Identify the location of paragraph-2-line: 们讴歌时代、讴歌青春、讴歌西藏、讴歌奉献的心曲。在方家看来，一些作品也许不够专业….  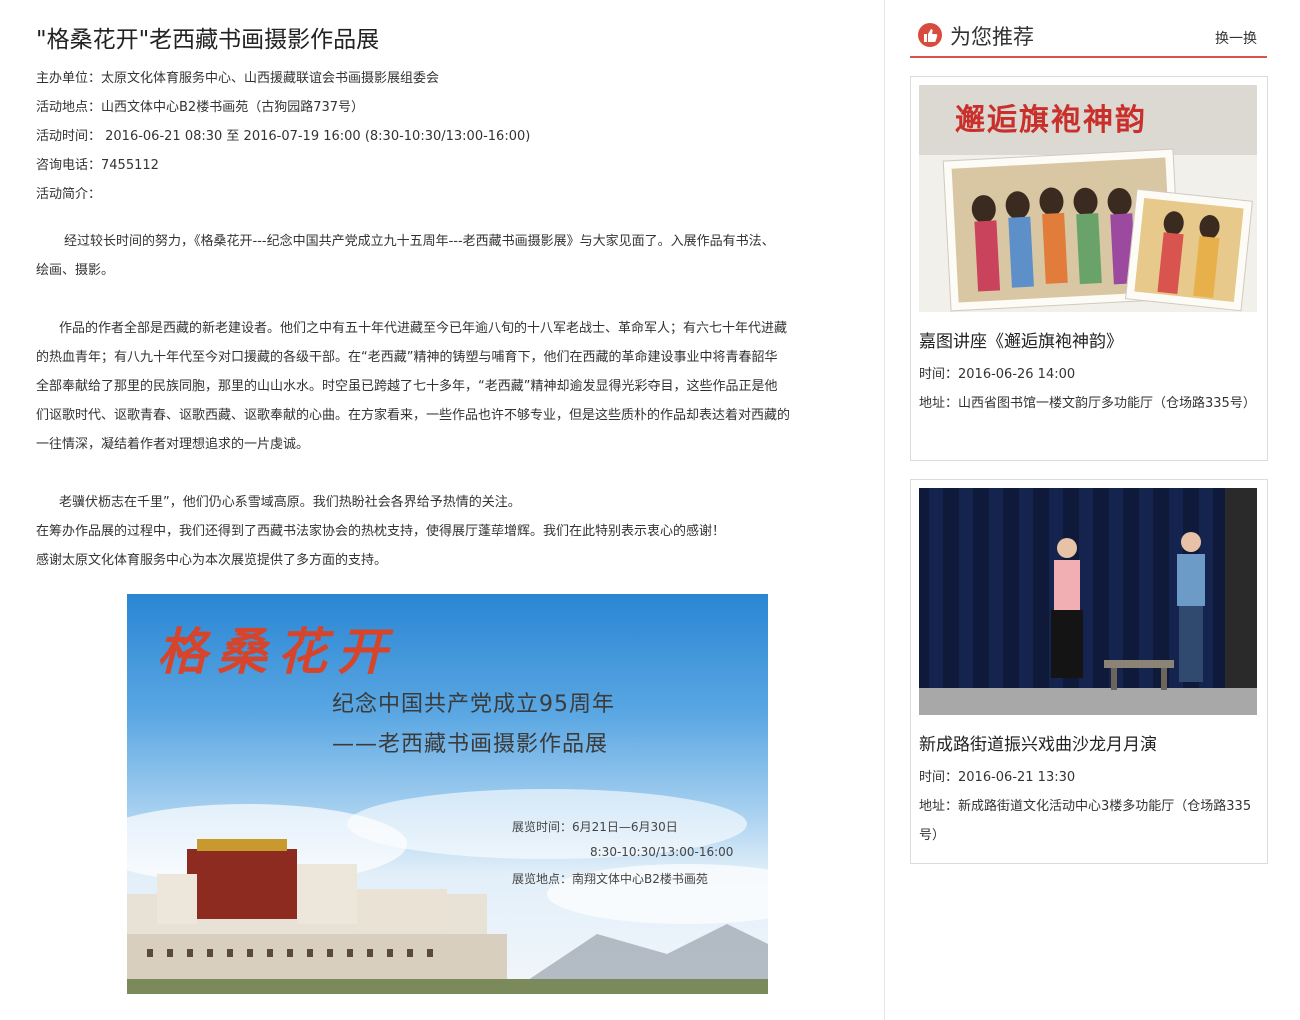
(413, 415).